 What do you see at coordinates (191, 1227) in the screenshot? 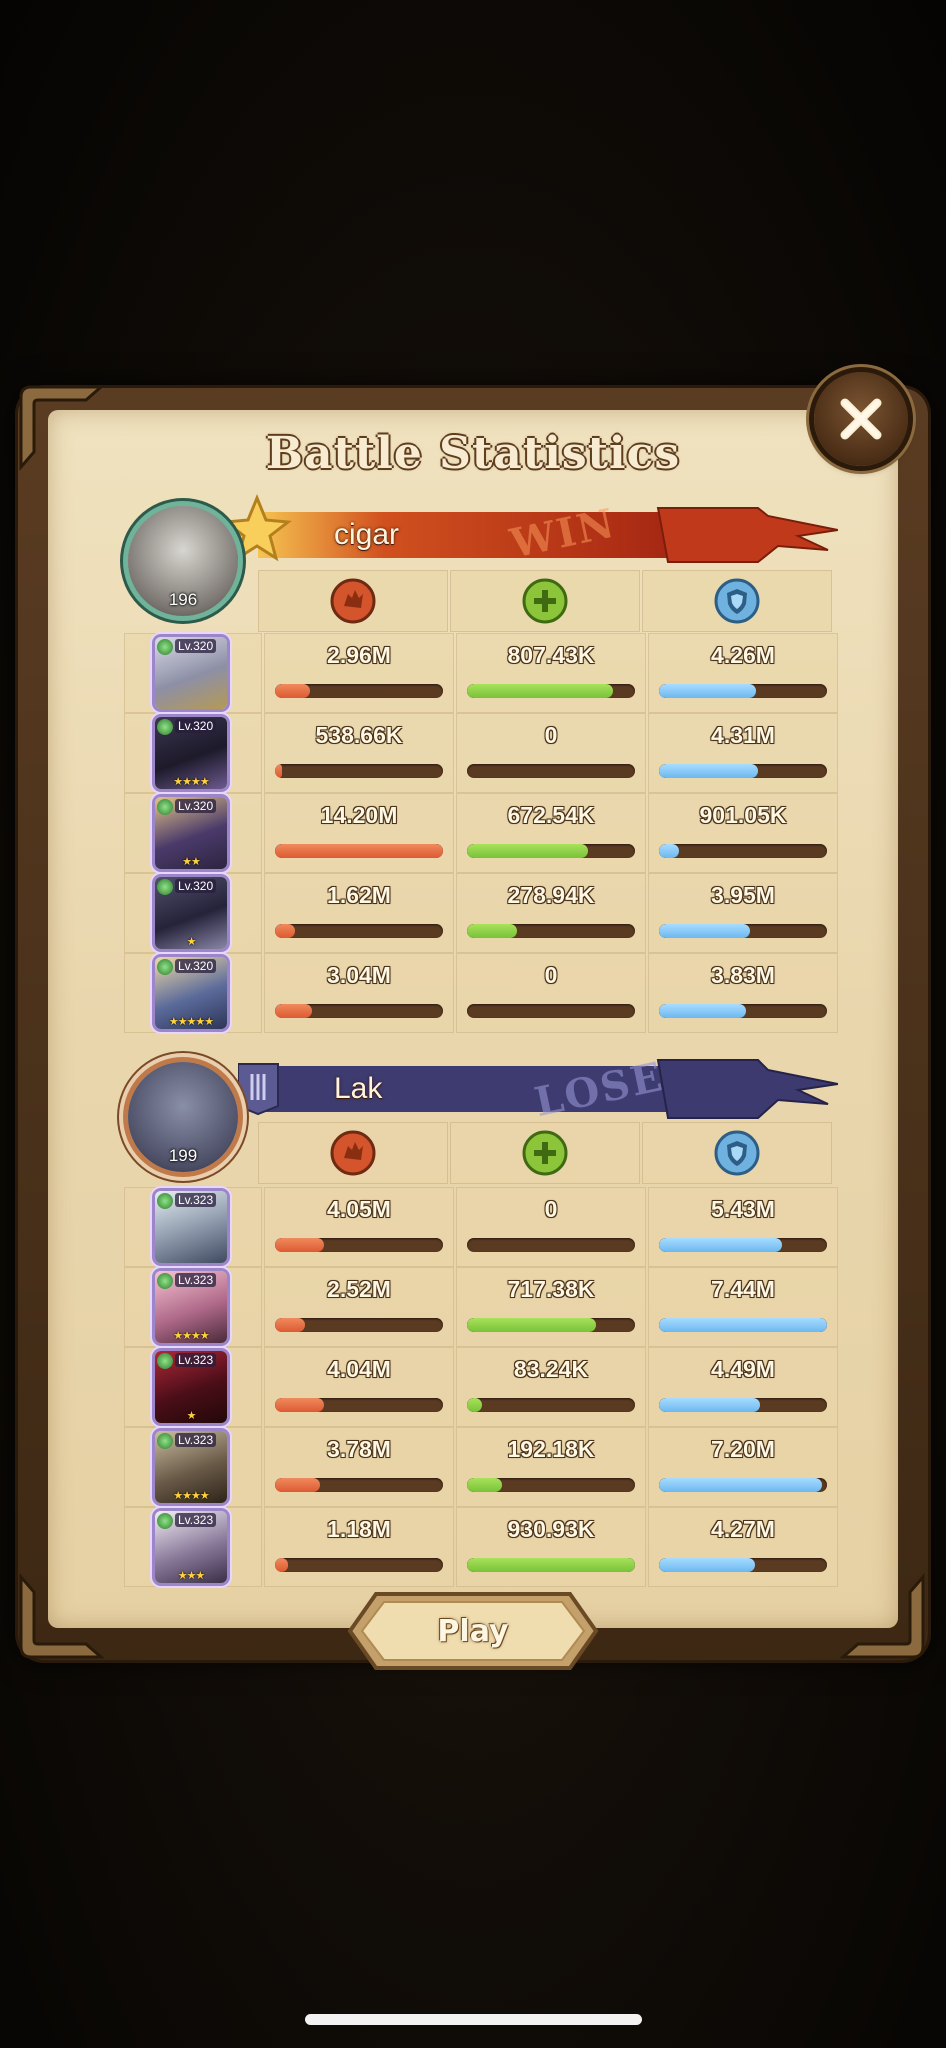
I see `hero-portrait: Lv.323` at bounding box center [191, 1227].